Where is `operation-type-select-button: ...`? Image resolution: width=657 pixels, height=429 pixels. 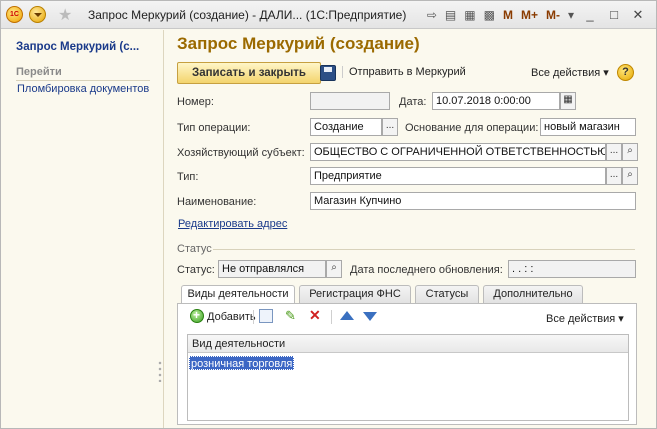
operation-type-select-button: ... is located at coordinates (390, 127).